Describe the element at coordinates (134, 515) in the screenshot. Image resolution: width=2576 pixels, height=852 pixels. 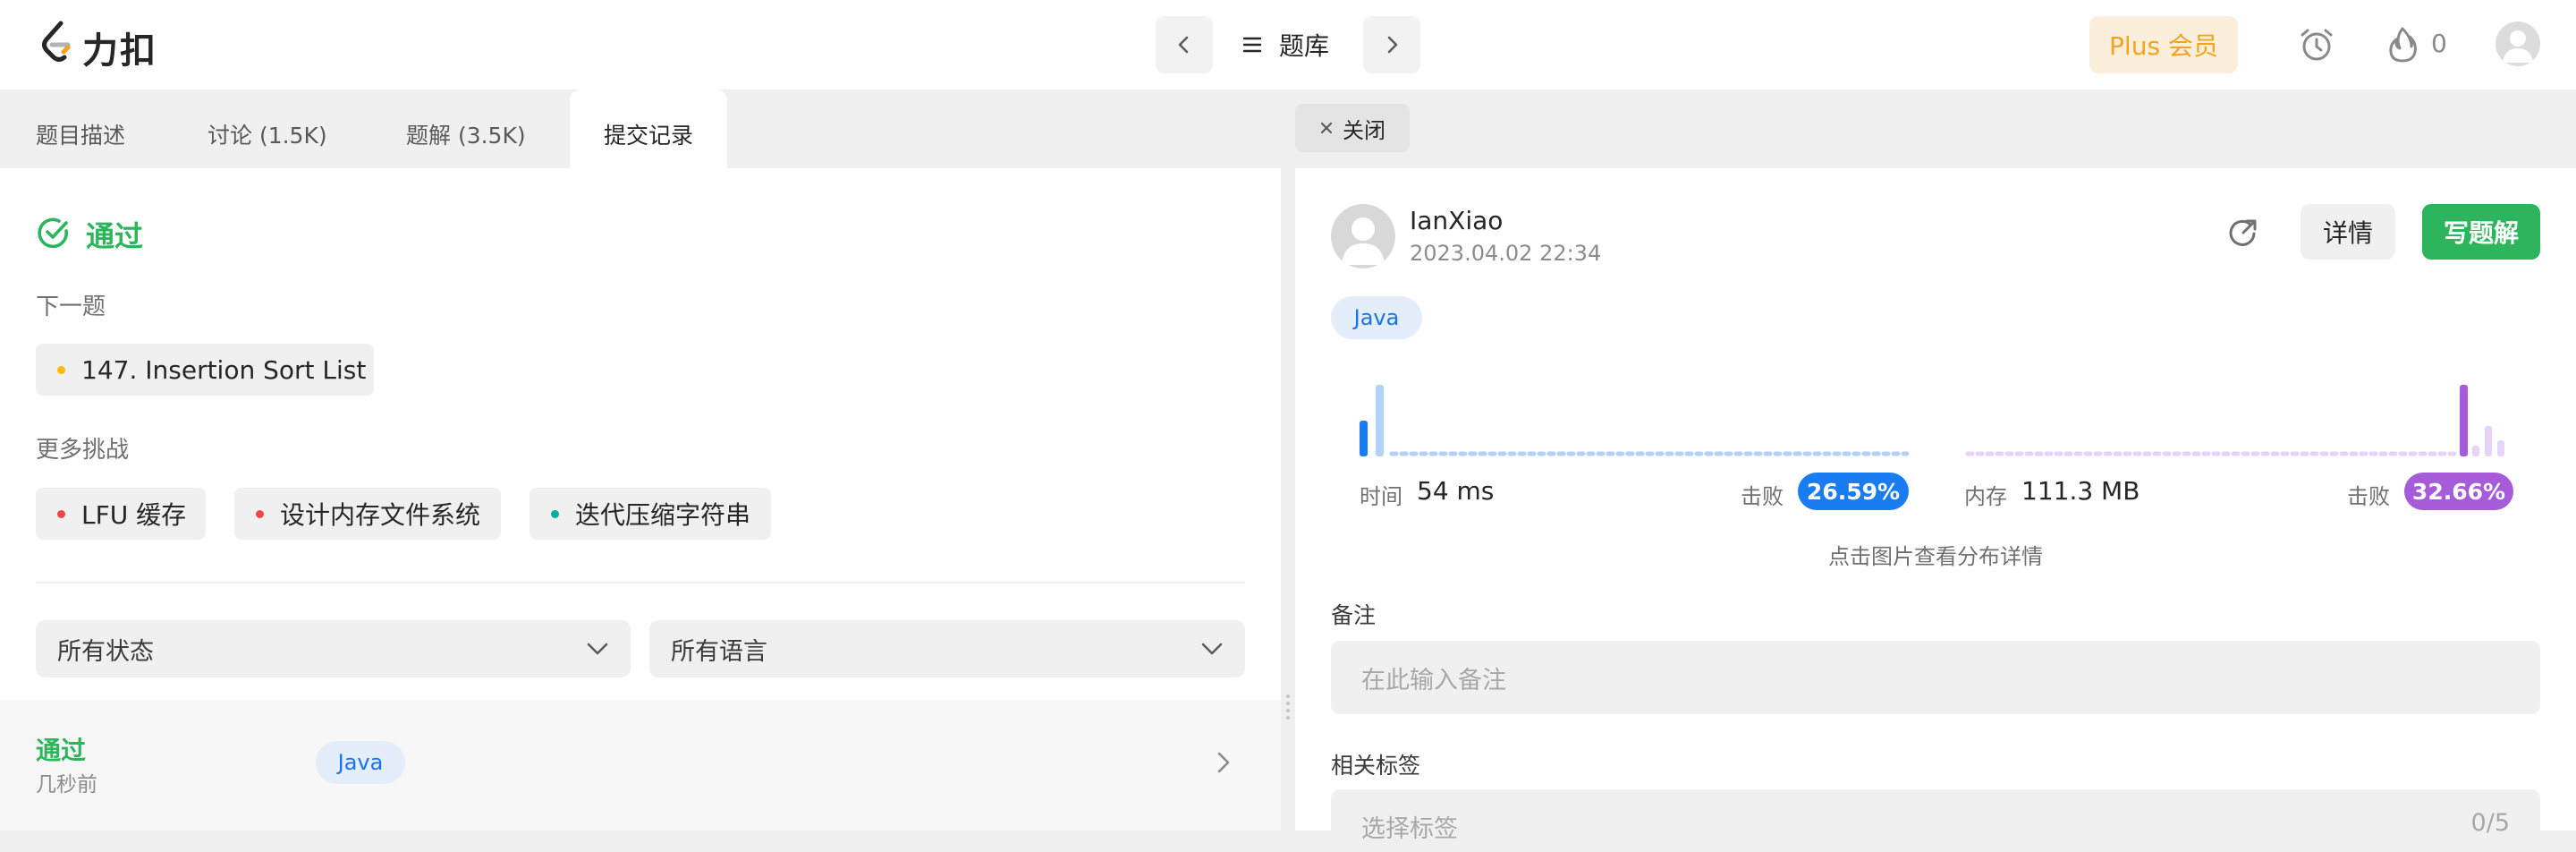
I see `challenge-title: LFU 缓存` at that location.